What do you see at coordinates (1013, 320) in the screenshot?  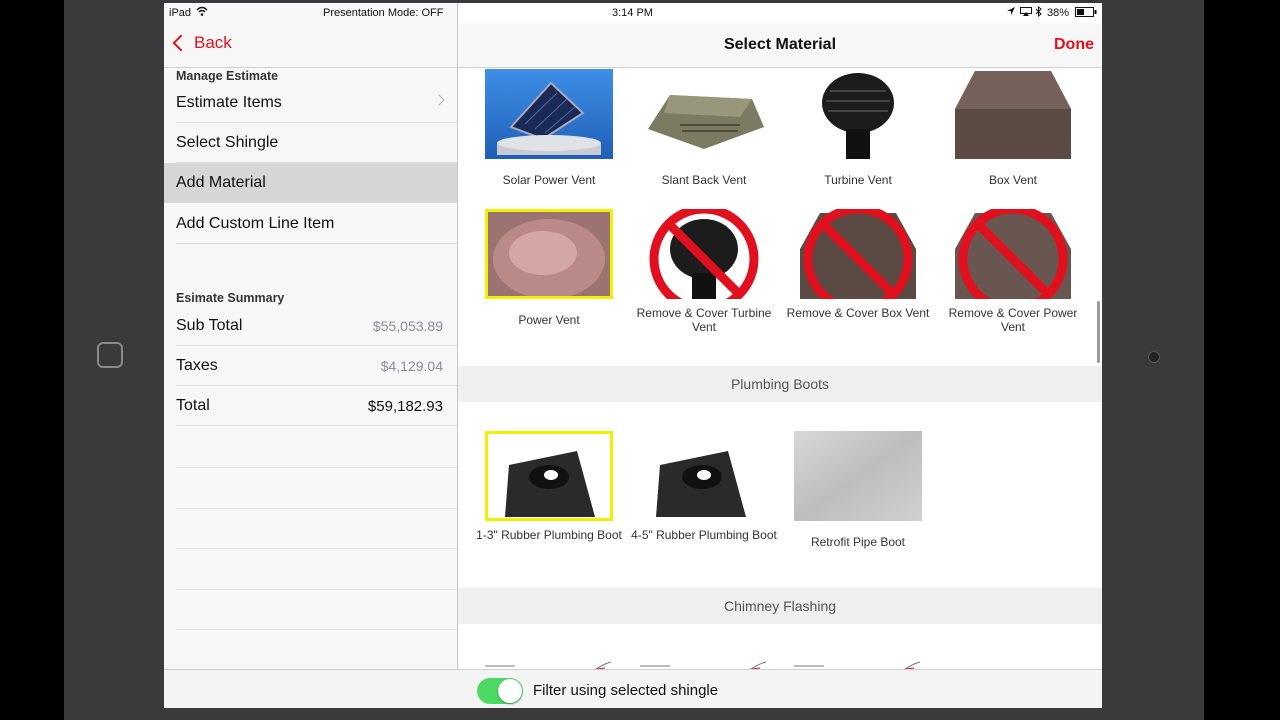 I see `material-label: Remove & Cover Power Vent` at bounding box center [1013, 320].